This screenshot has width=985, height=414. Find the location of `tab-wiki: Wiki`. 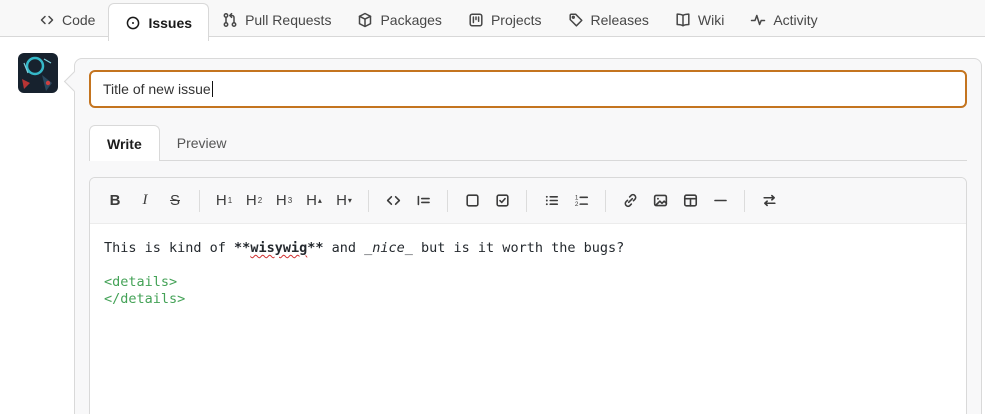

tab-wiki: Wiki is located at coordinates (699, 19).